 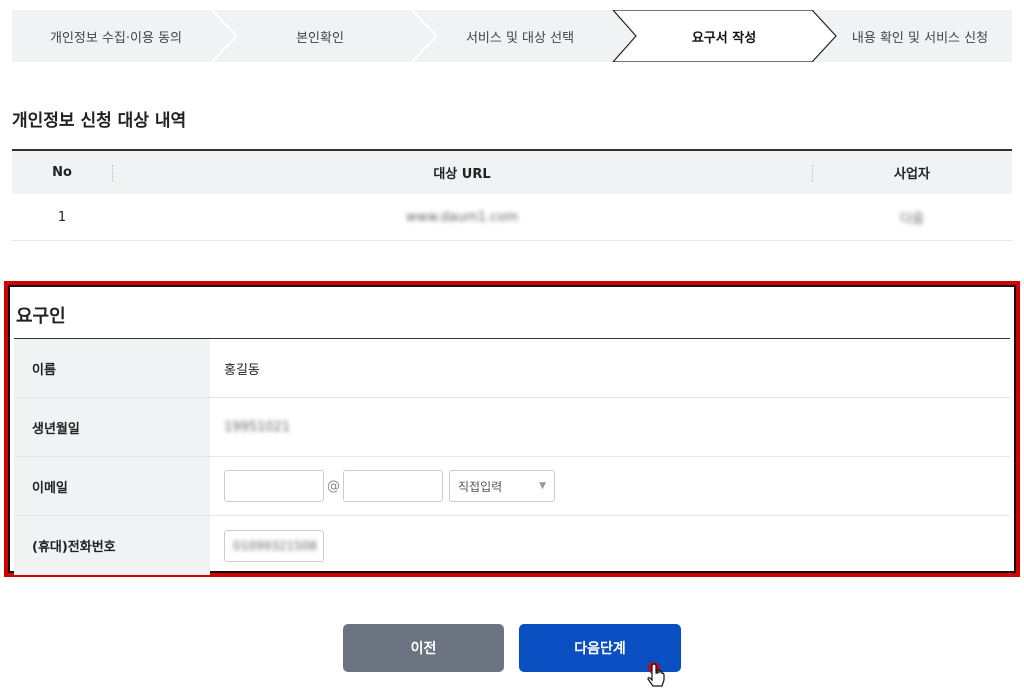 I want to click on step-write-request: 요구서 작성, so click(x=724, y=38).